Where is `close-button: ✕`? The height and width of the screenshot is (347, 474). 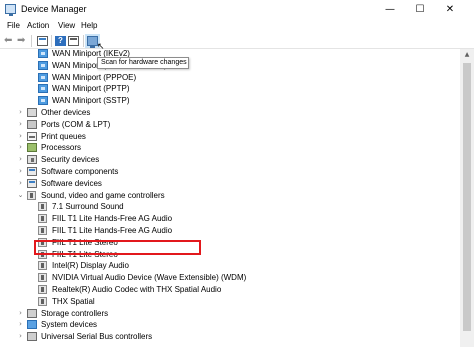
close-button: ✕ is located at coordinates (450, 9).